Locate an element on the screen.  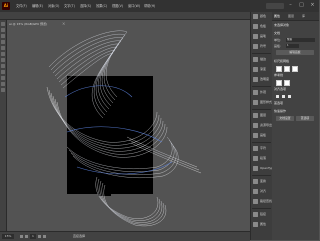
panel-transparency: 透明度 is located at coordinates (261, 80).